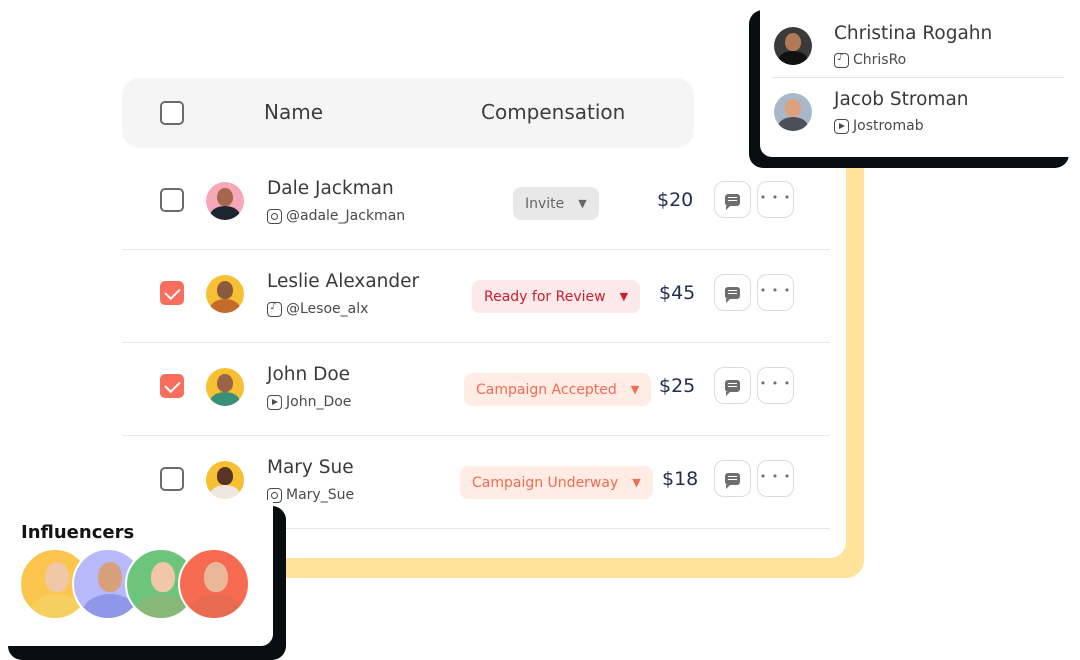 The image size is (1080, 660). Describe the element at coordinates (677, 293) in the screenshot. I see `price: $45` at that location.